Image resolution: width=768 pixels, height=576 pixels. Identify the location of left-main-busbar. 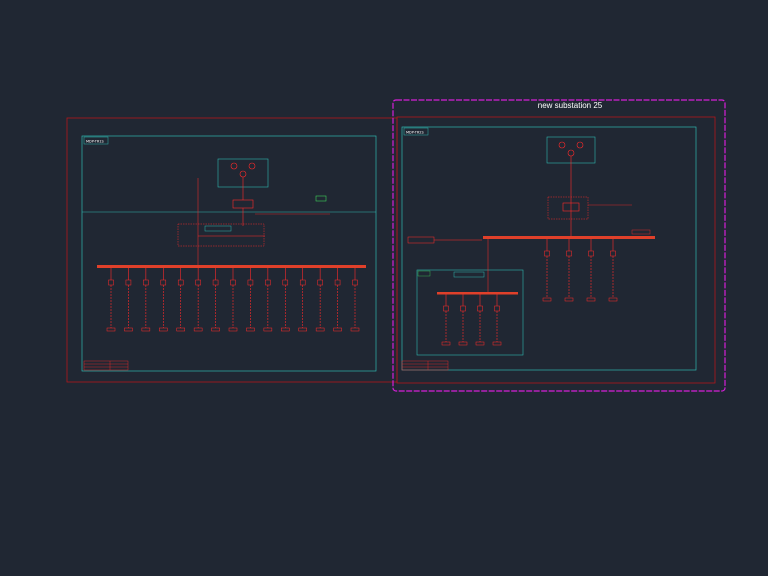
(231, 266).